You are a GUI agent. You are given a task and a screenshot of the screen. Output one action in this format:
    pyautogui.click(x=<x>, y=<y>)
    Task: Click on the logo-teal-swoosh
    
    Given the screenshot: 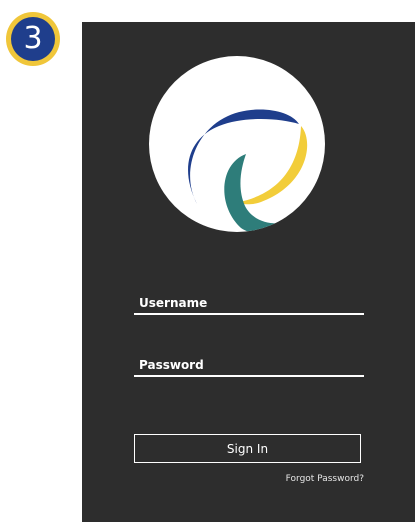 What is the action you would take?
    pyautogui.click(x=261, y=193)
    